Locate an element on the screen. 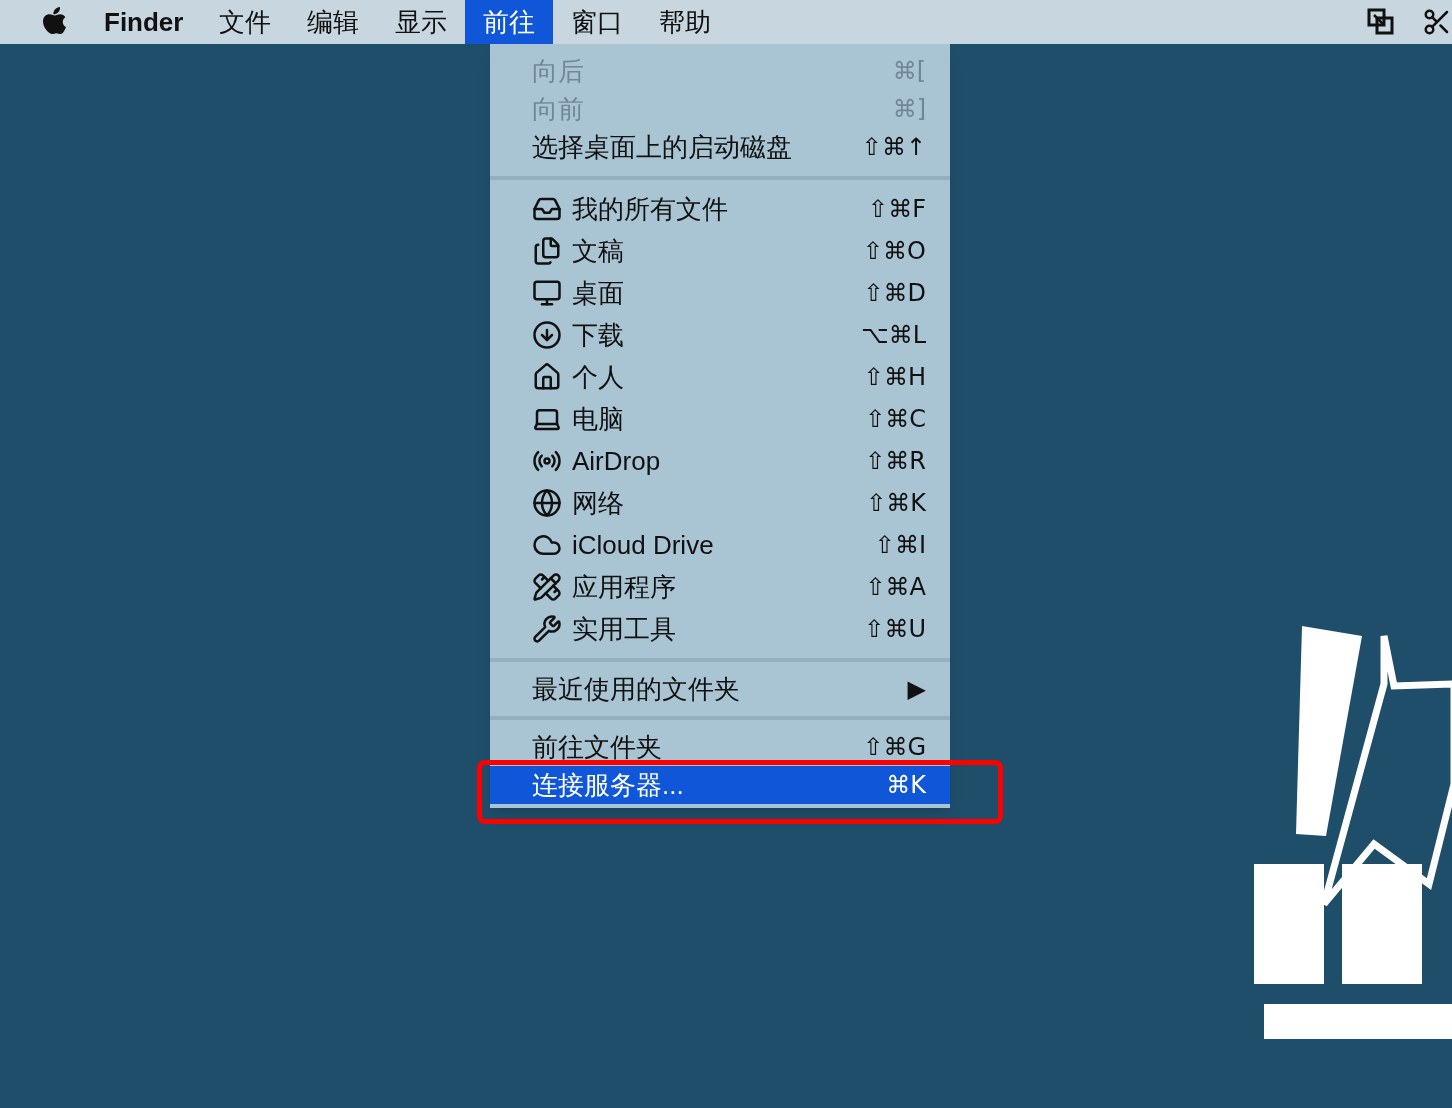 Image resolution: width=1452 pixels, height=1108 pixels. menu-item: 选择桌面上的启动磁盘 ⇧⌘↑ is located at coordinates (720, 147).